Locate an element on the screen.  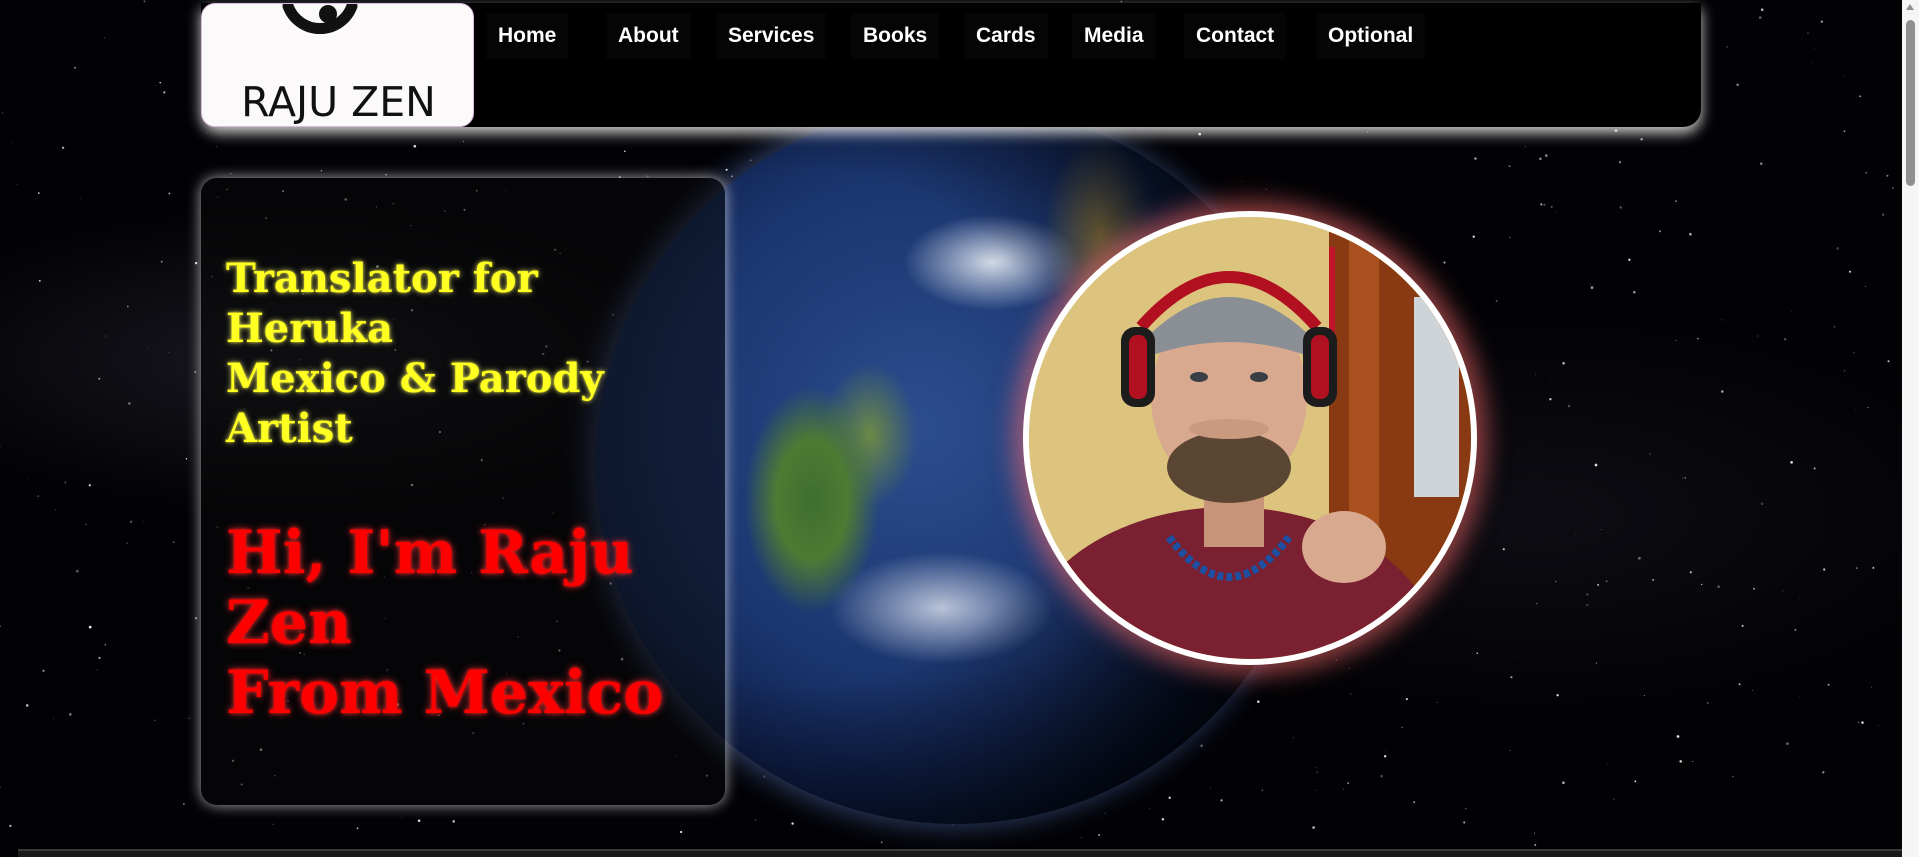
site-logo: RAJU ZEN is located at coordinates (337, 65).